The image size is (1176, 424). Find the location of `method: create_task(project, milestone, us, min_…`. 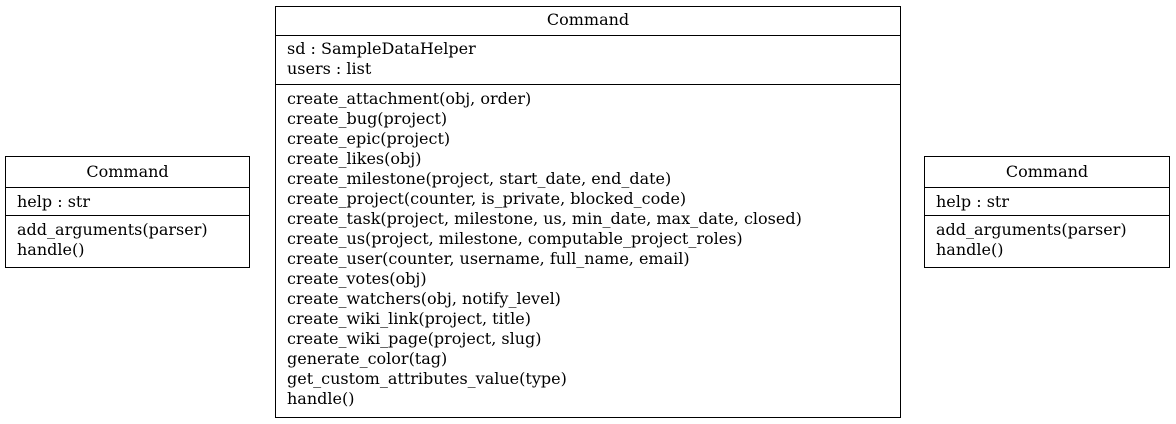

method: create_task(project, milestone, us, min_… is located at coordinates (544, 218).